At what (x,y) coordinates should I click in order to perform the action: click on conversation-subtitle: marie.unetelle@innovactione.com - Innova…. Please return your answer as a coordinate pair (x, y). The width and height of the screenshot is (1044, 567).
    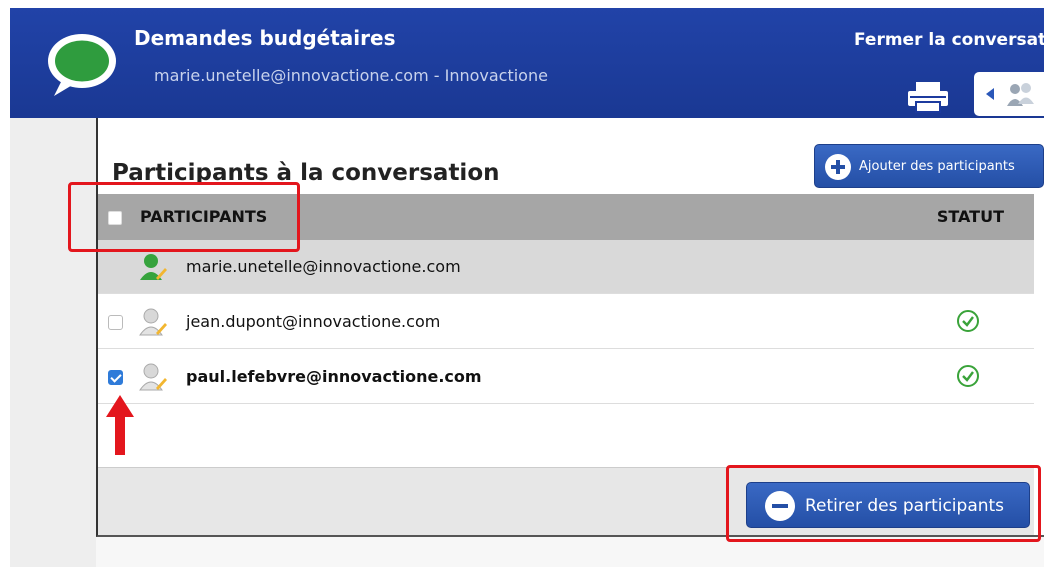
    Looking at the image, I should click on (351, 75).